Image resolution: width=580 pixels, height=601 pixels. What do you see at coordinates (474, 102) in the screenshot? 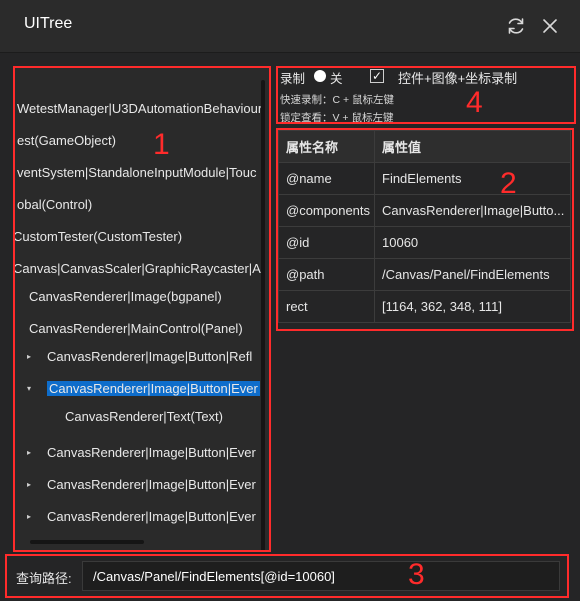
I see `callout-4: 4` at bounding box center [474, 102].